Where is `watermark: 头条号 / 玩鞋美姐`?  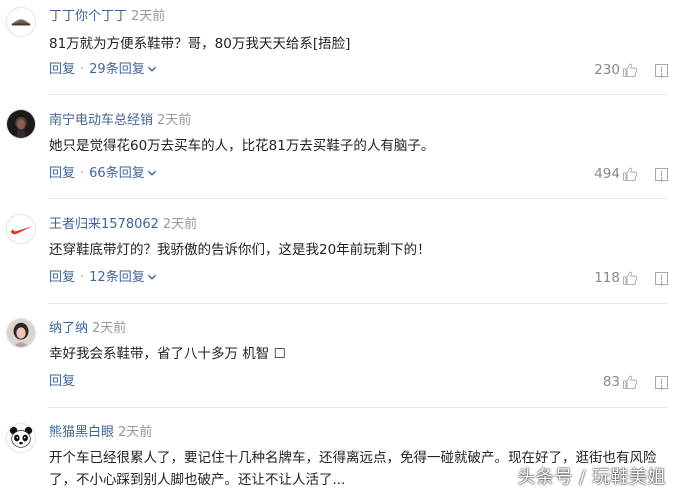 watermark: 头条号 / 玩鞋美姐 is located at coordinates (591, 477).